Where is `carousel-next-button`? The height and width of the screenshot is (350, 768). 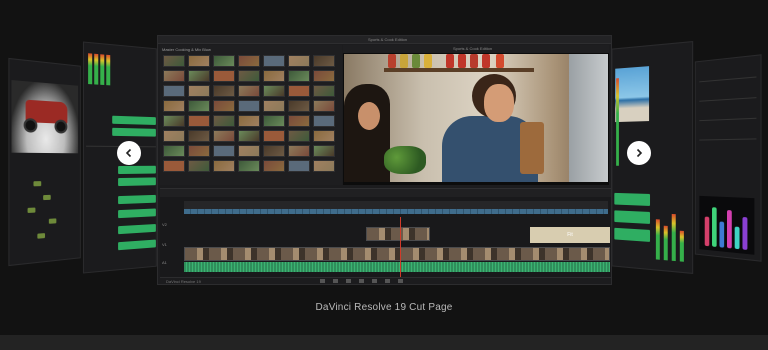 carousel-next-button is located at coordinates (639, 153).